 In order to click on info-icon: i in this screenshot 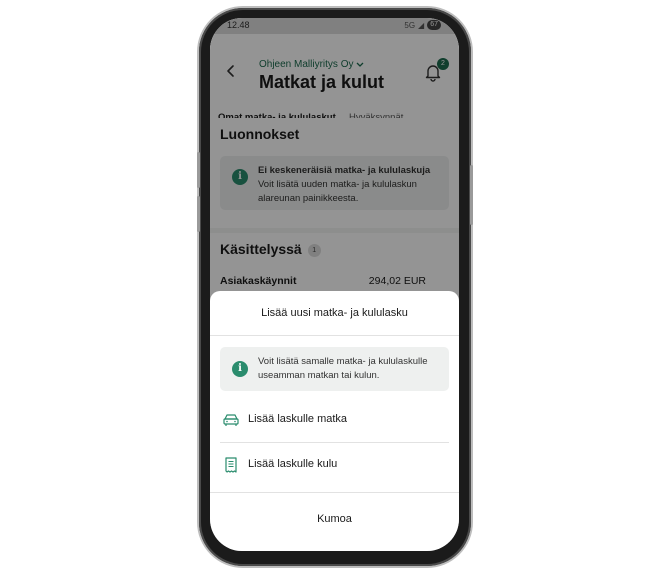, I will do `click(240, 369)`.